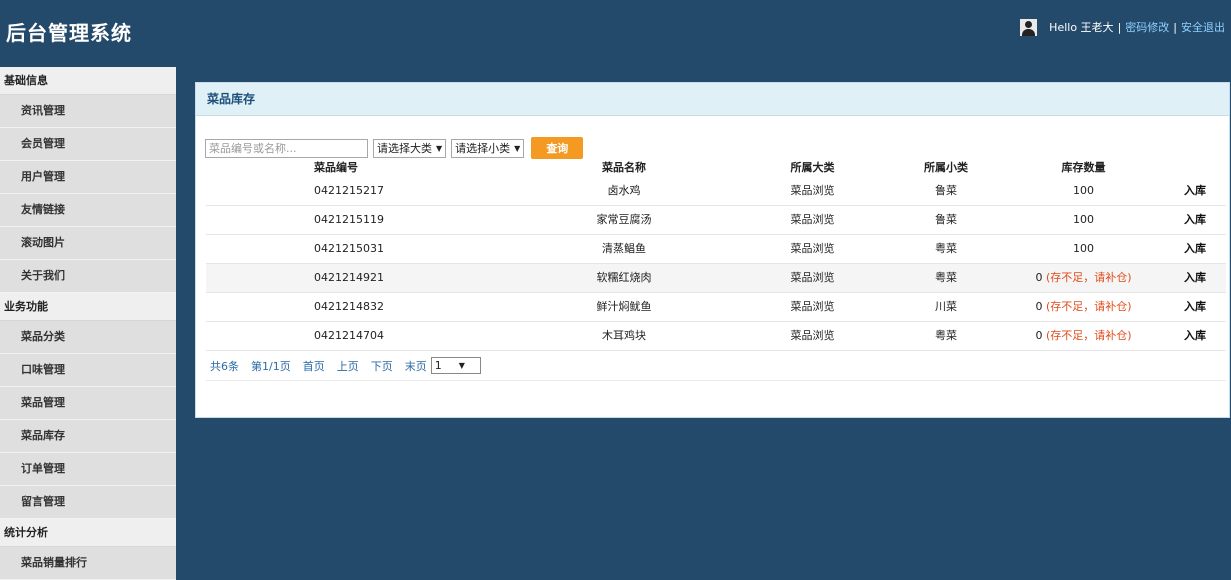 Image resolution: width=1231 pixels, height=580 pixels. I want to click on category-select: 请选择大类 ▼, so click(410, 148).